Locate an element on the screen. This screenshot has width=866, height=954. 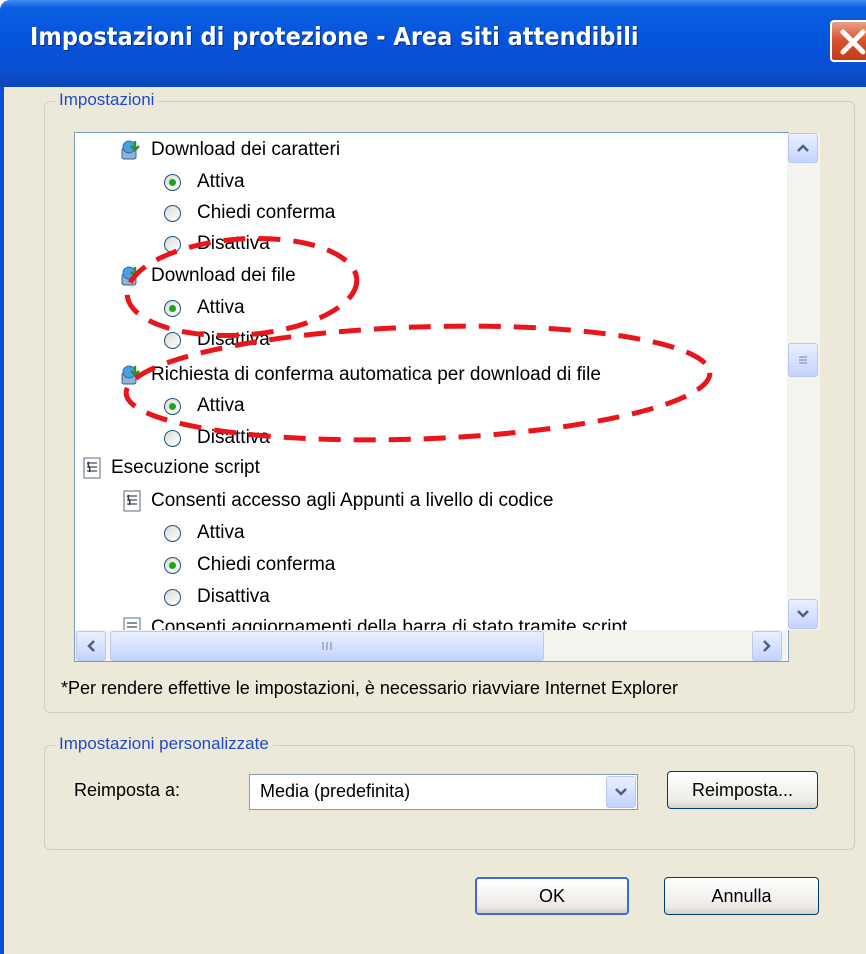
chevron-right-icon is located at coordinates (767, 646).